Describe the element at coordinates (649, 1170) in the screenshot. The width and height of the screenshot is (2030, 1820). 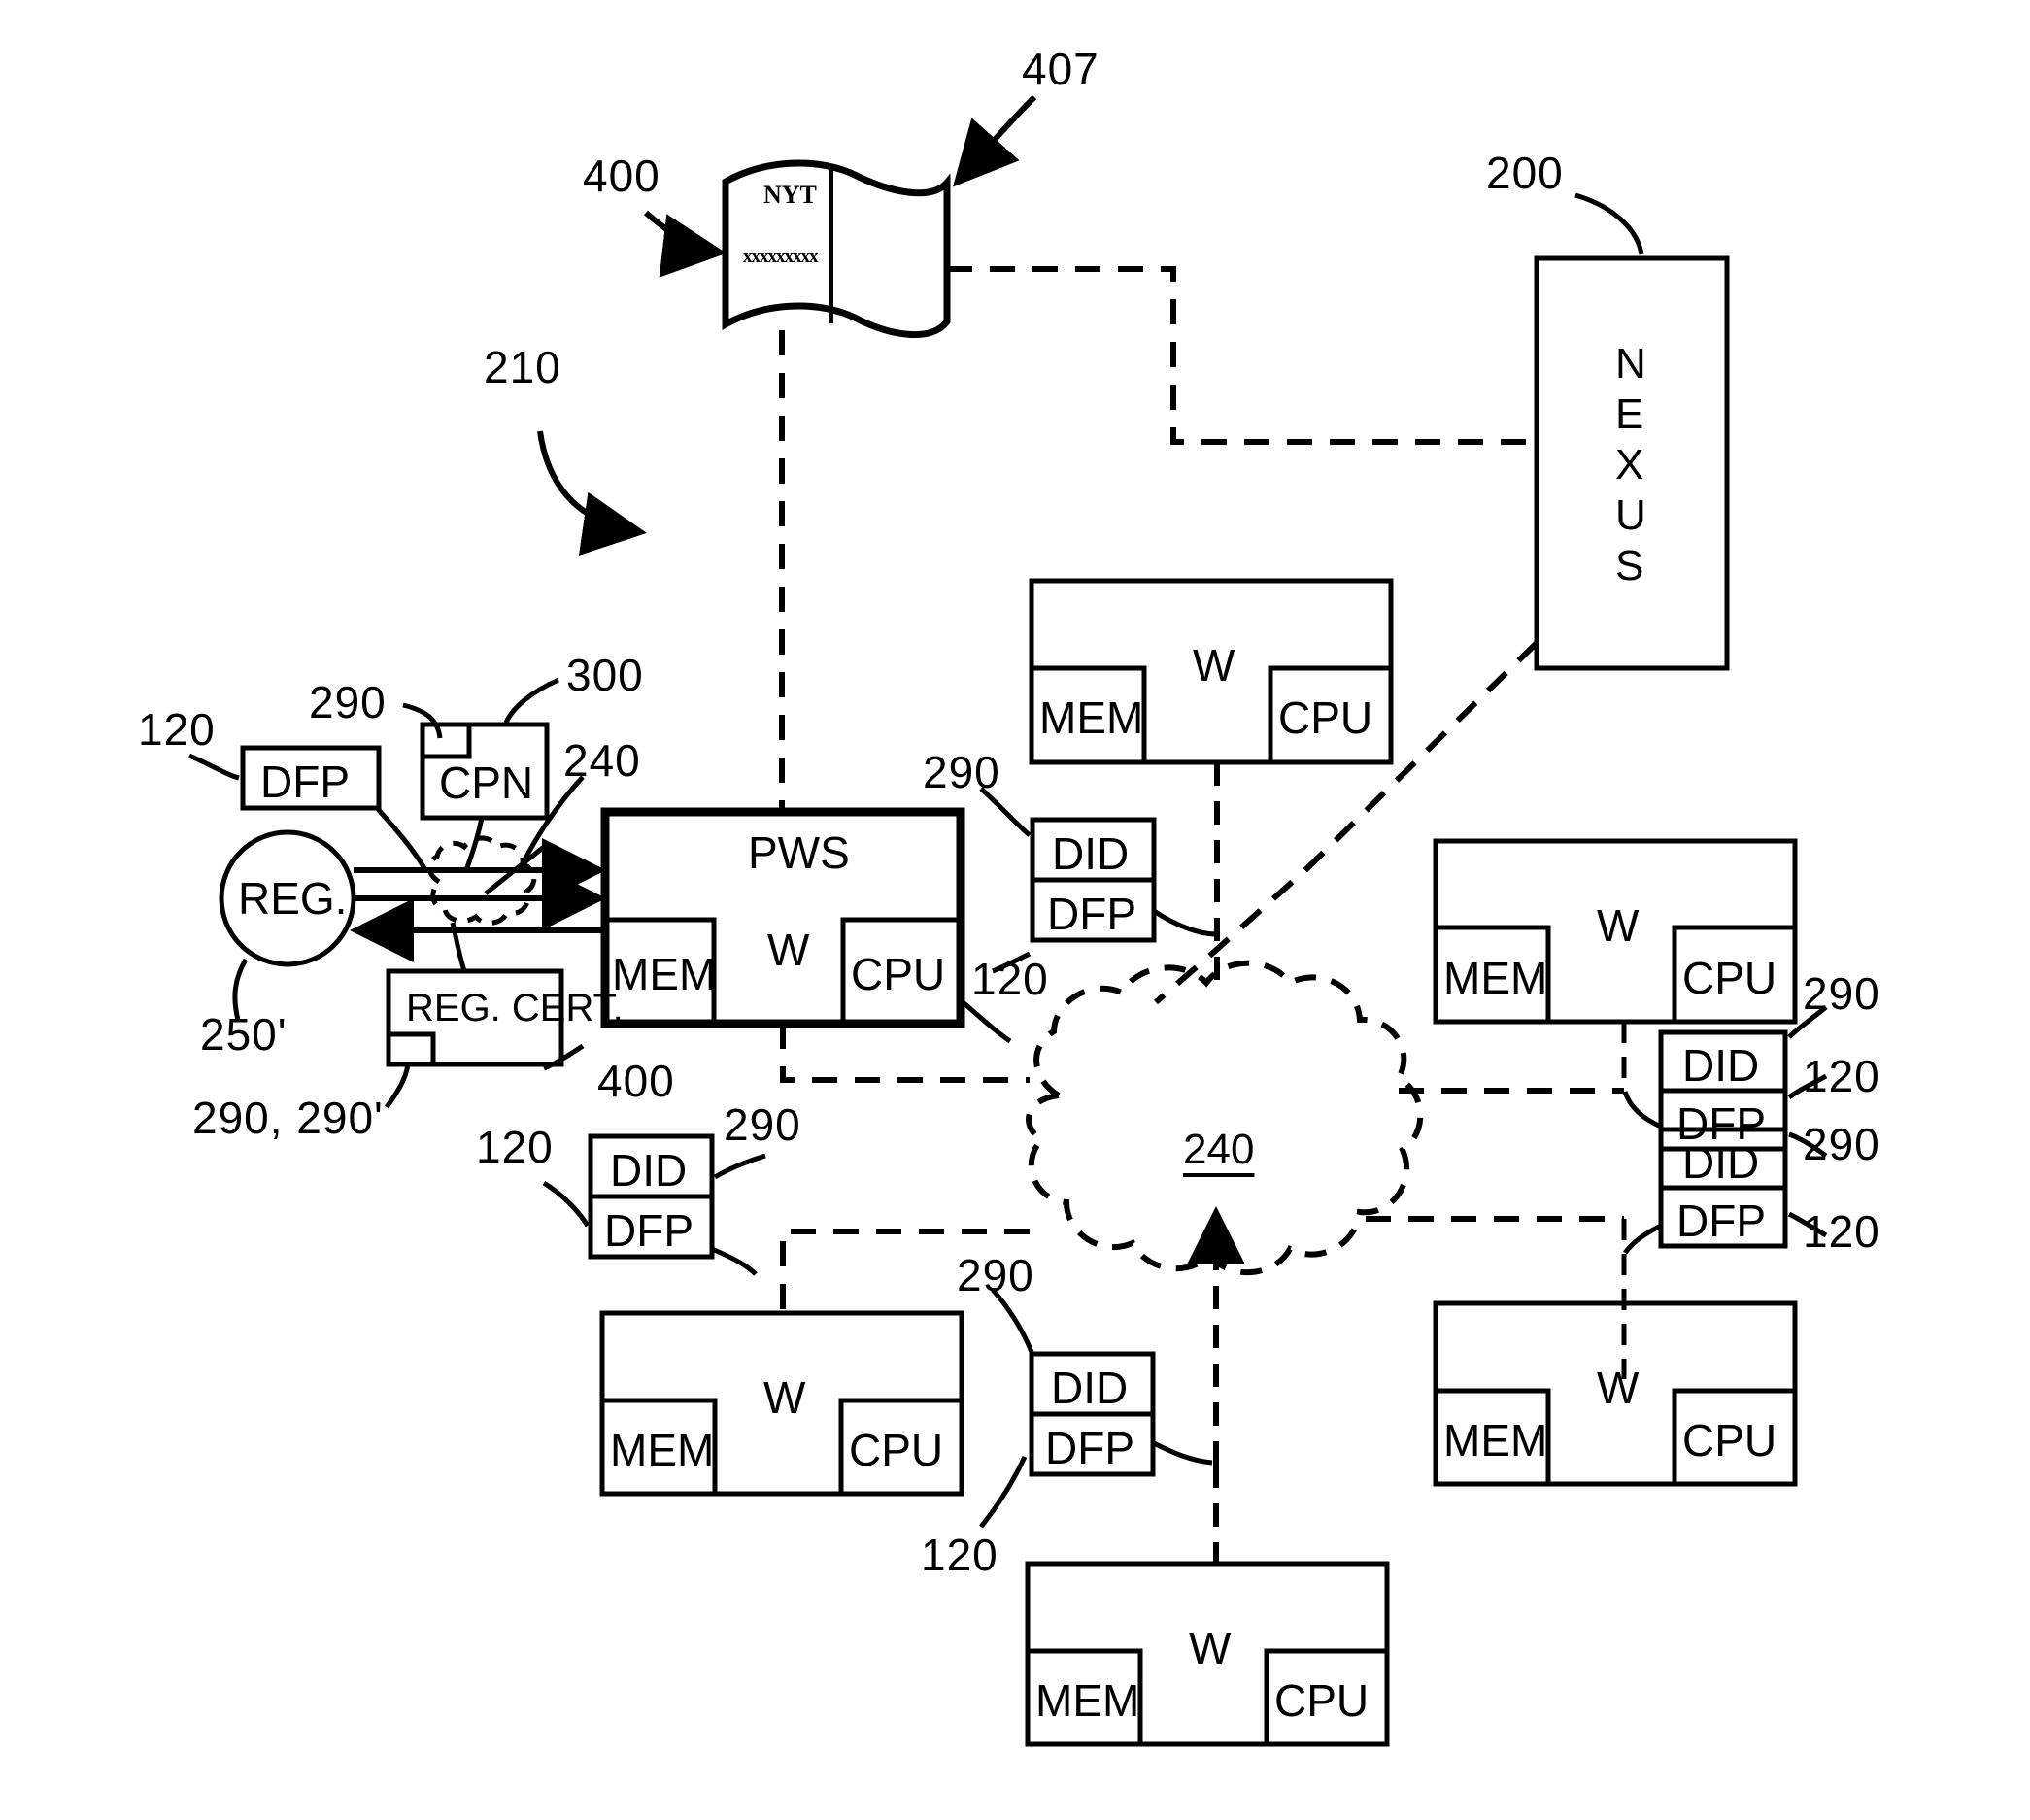
I see `unit-bl-did-label: DID` at that location.